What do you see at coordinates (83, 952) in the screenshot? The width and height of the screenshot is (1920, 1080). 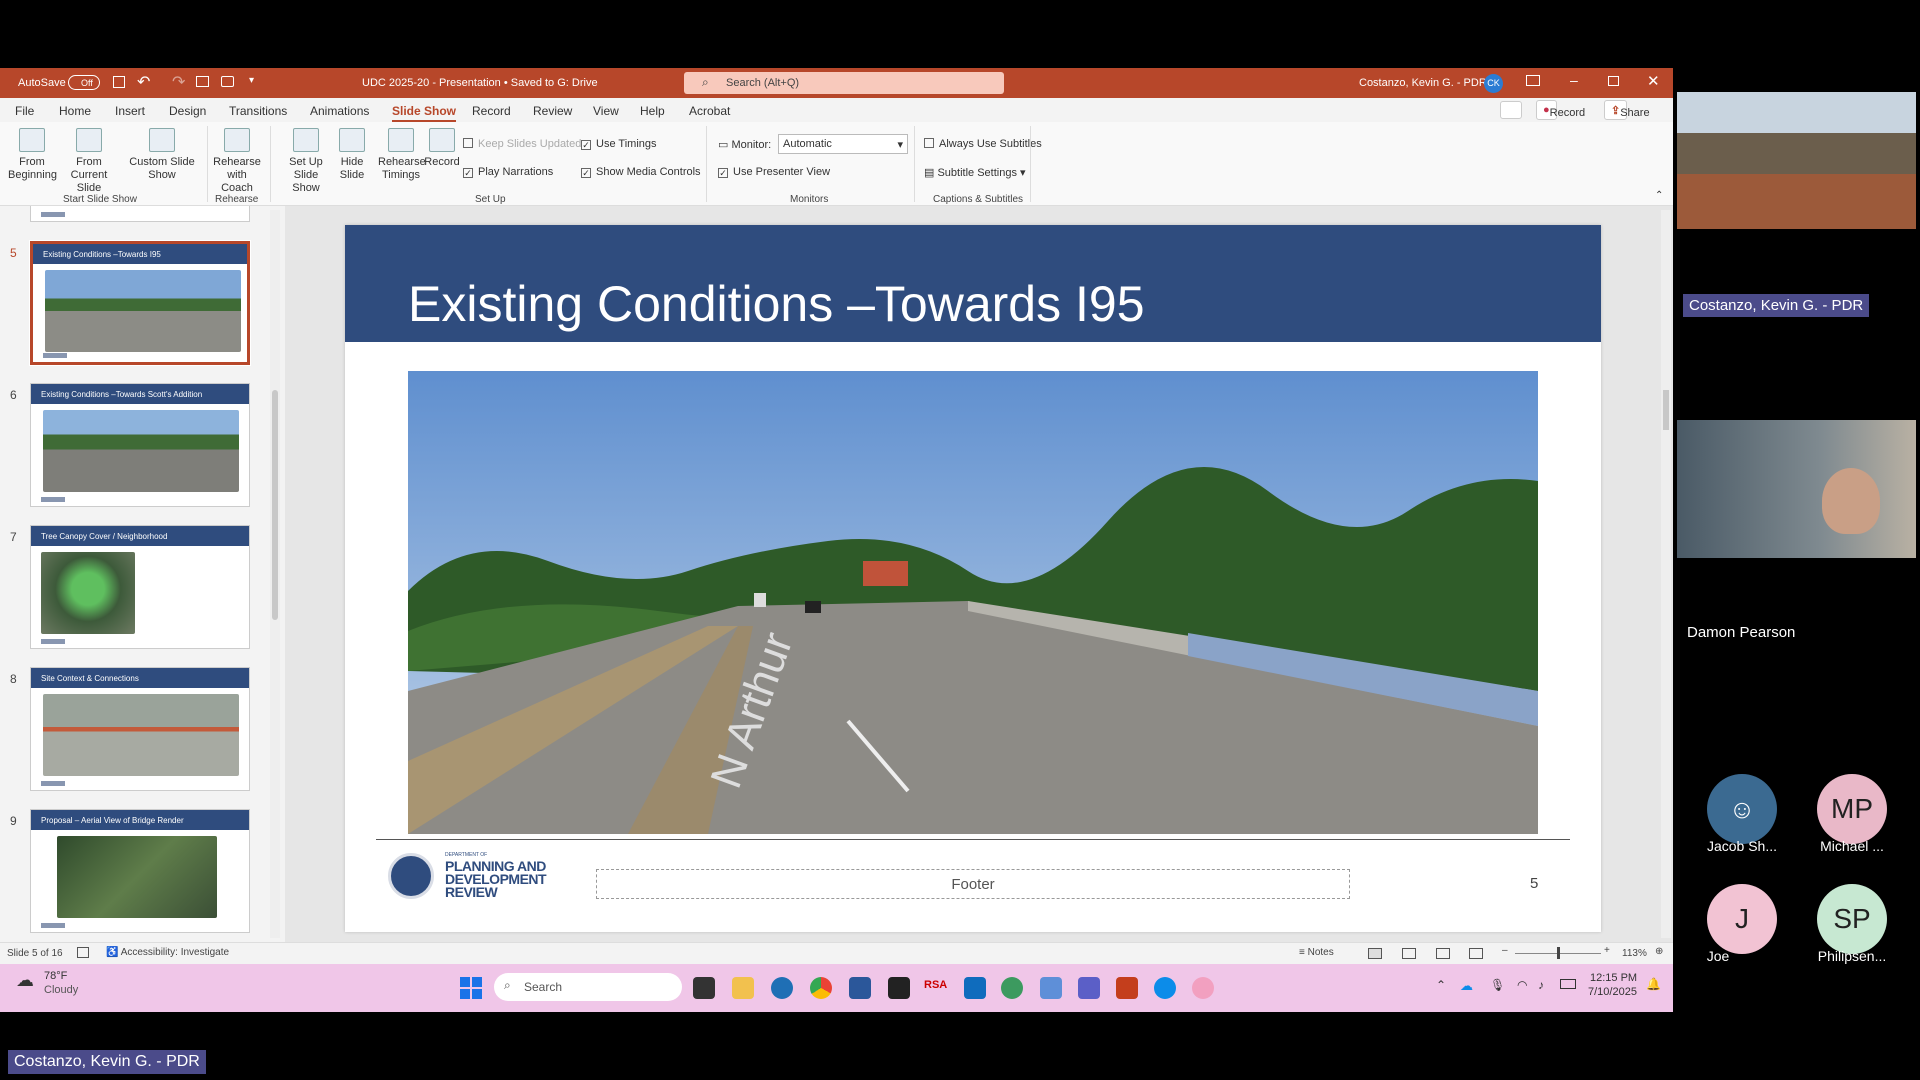 I see `spelling-icon` at bounding box center [83, 952].